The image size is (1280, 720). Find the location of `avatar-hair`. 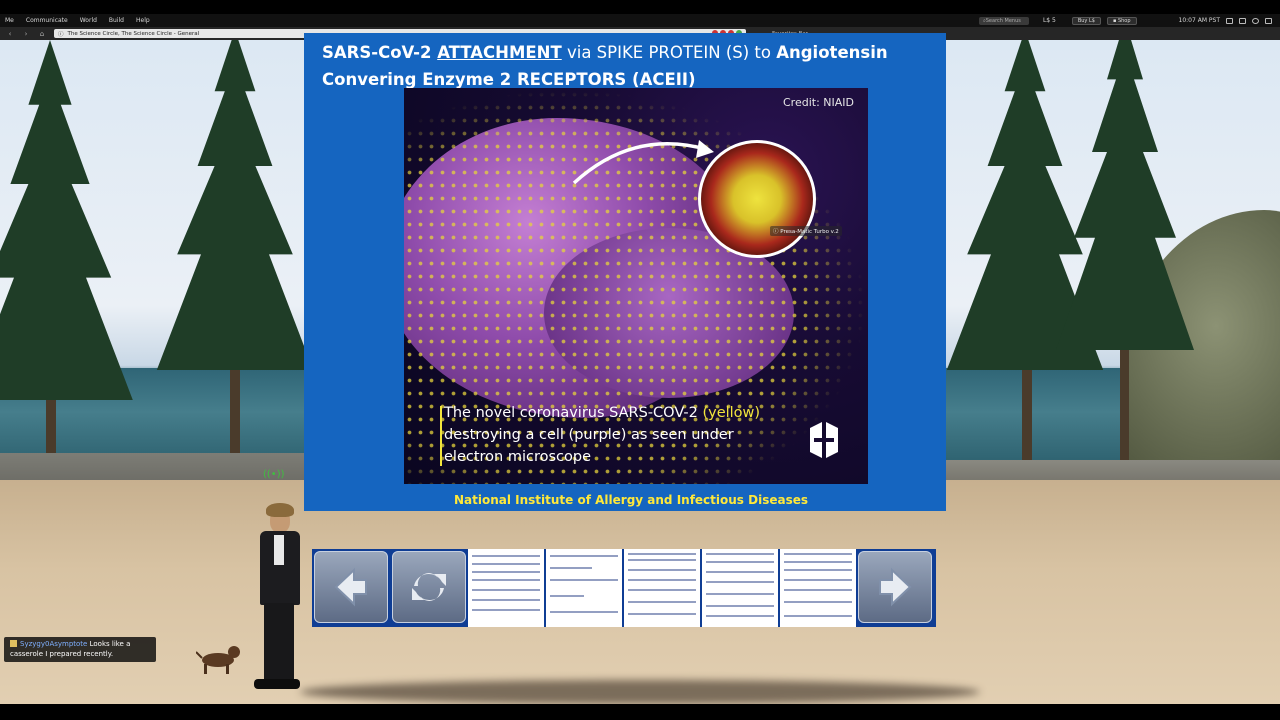

avatar-hair is located at coordinates (280, 510).